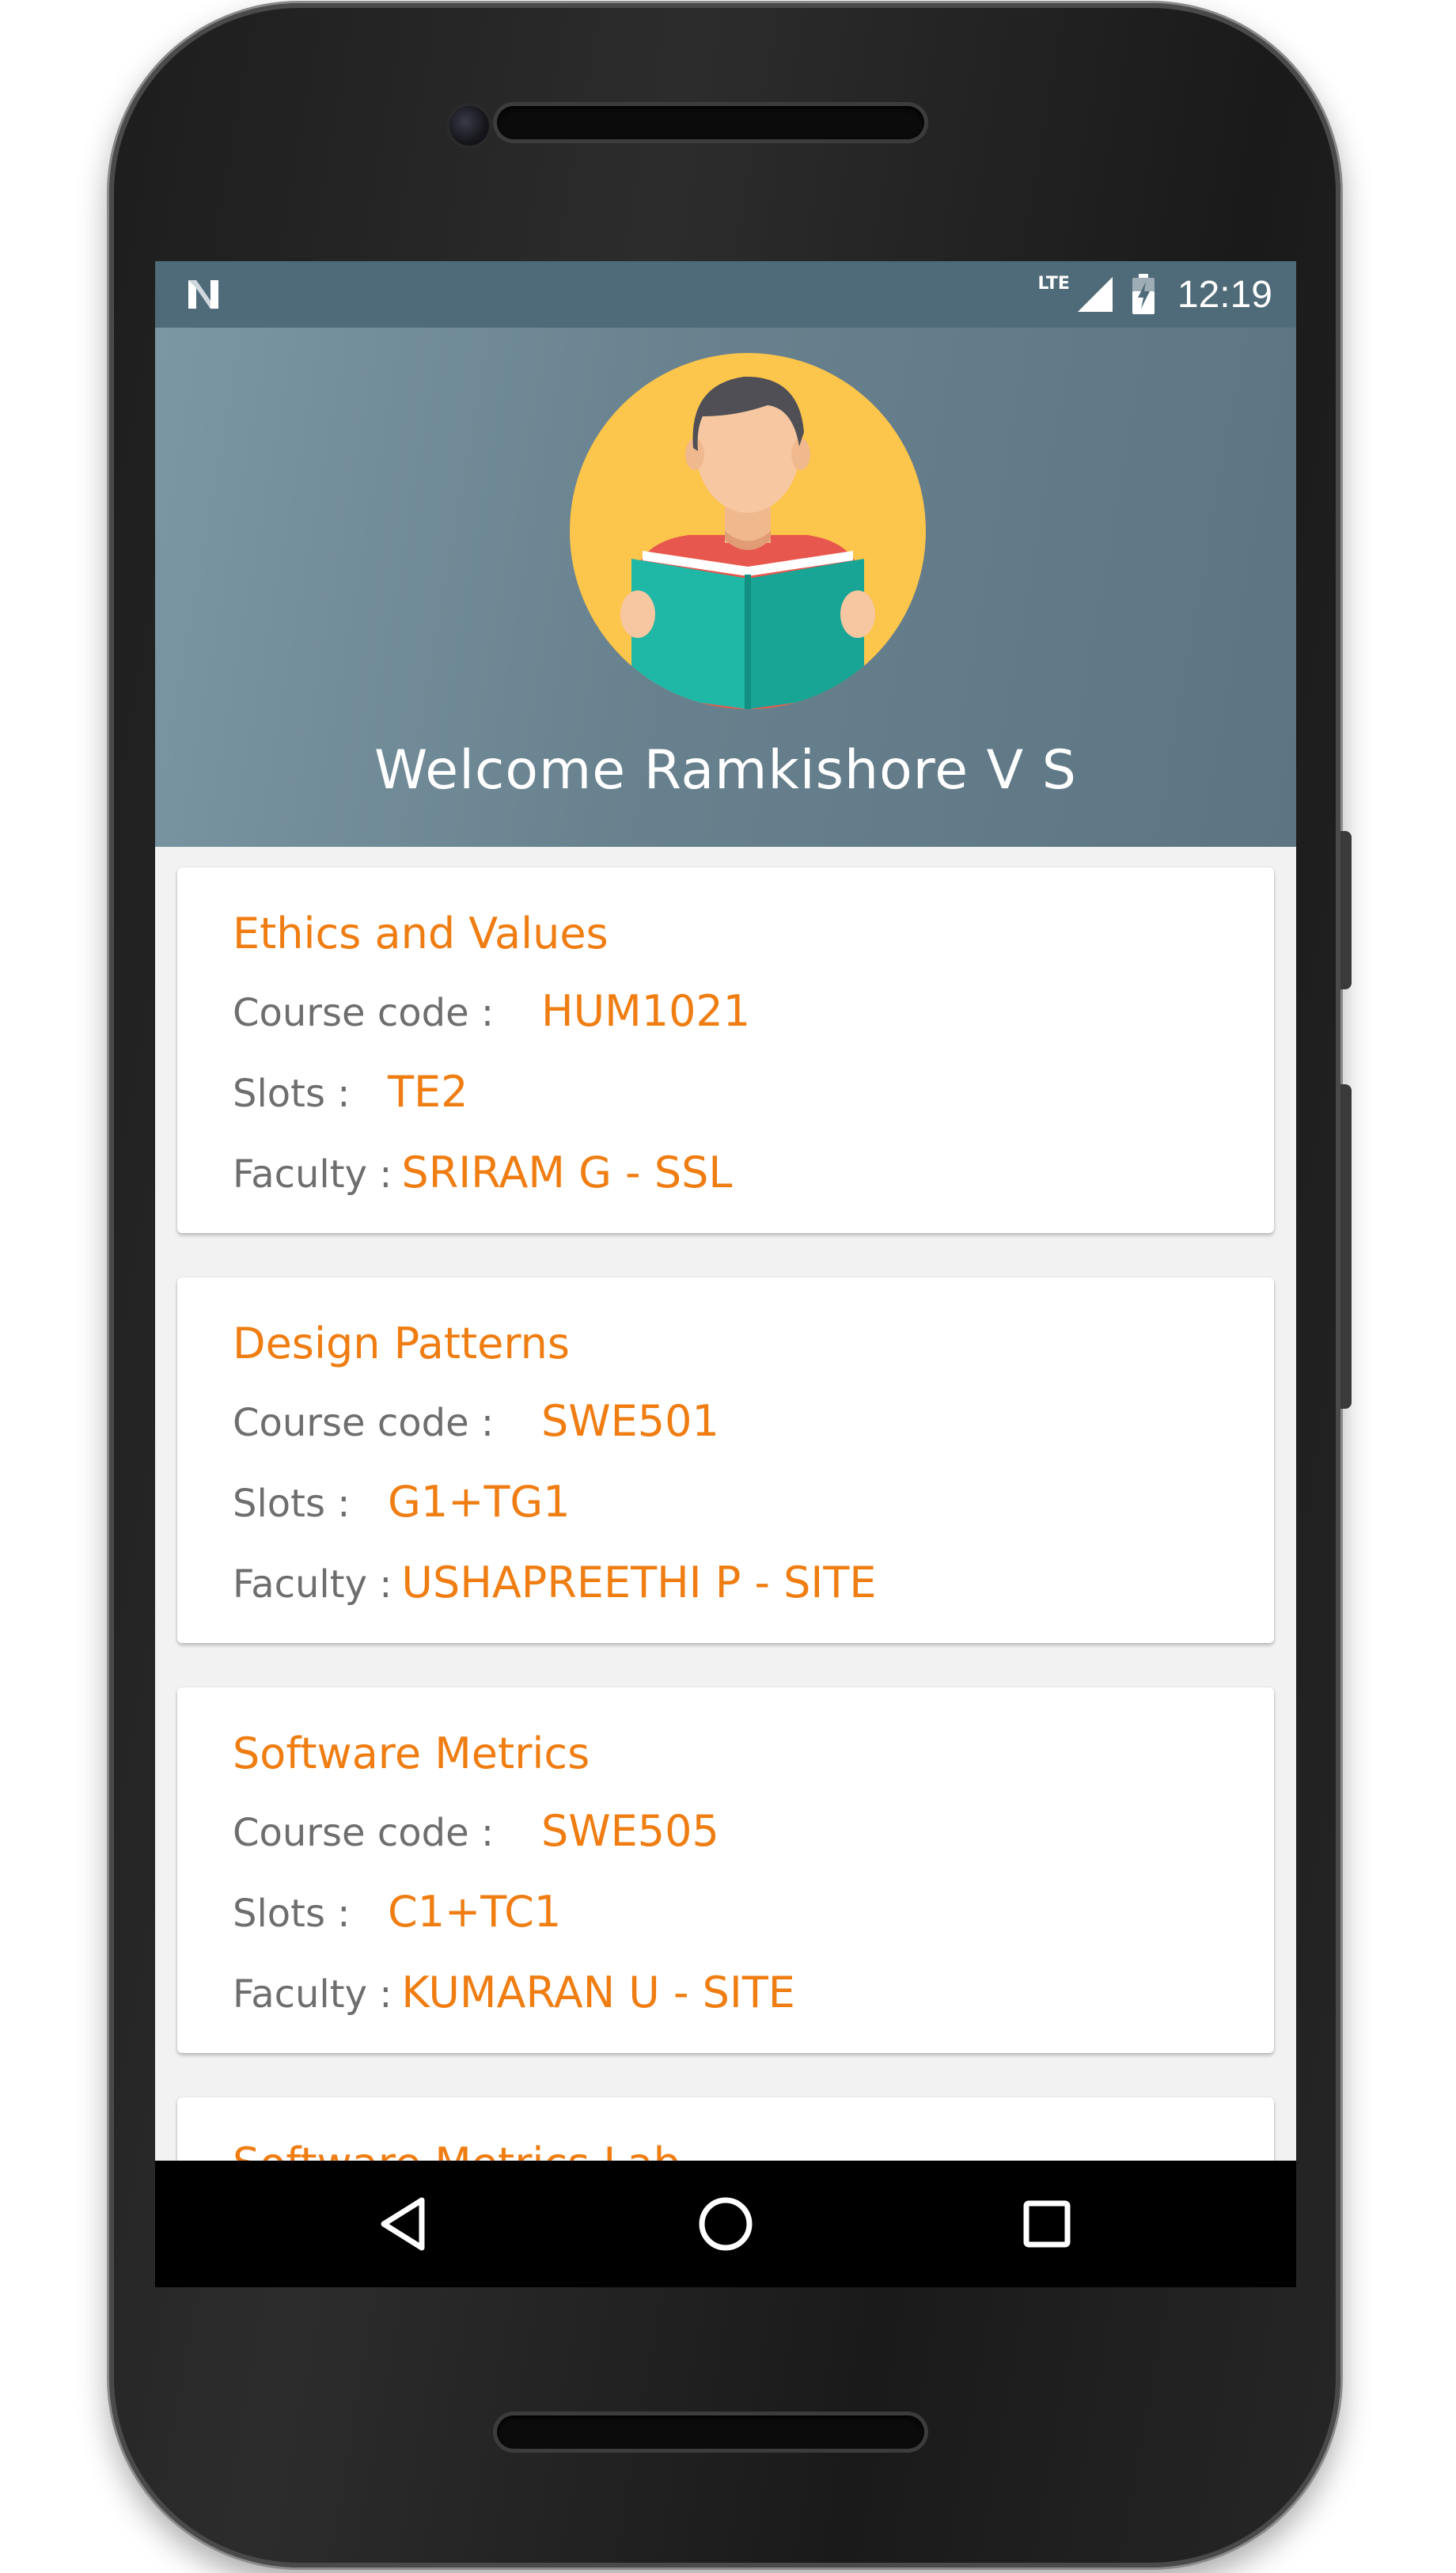 The height and width of the screenshot is (2573, 1456). What do you see at coordinates (639, 1582) in the screenshot?
I see `faculty-value: USHAPREETHI P - SITE` at bounding box center [639, 1582].